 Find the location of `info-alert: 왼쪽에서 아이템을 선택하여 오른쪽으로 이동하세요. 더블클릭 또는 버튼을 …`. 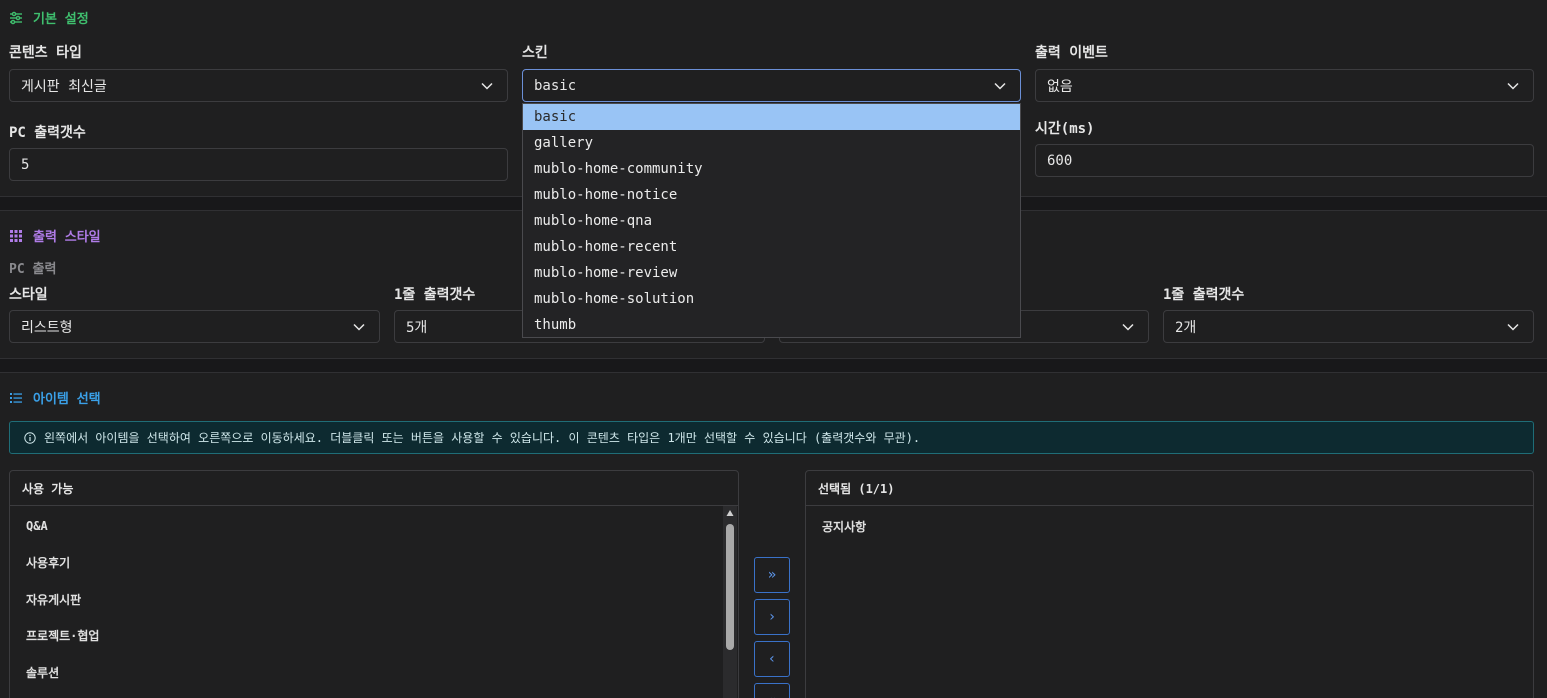

info-alert: 왼쪽에서 아이템을 선택하여 오른쪽으로 이동하세요. 더블클릭 또는 버튼을 … is located at coordinates (771, 437).